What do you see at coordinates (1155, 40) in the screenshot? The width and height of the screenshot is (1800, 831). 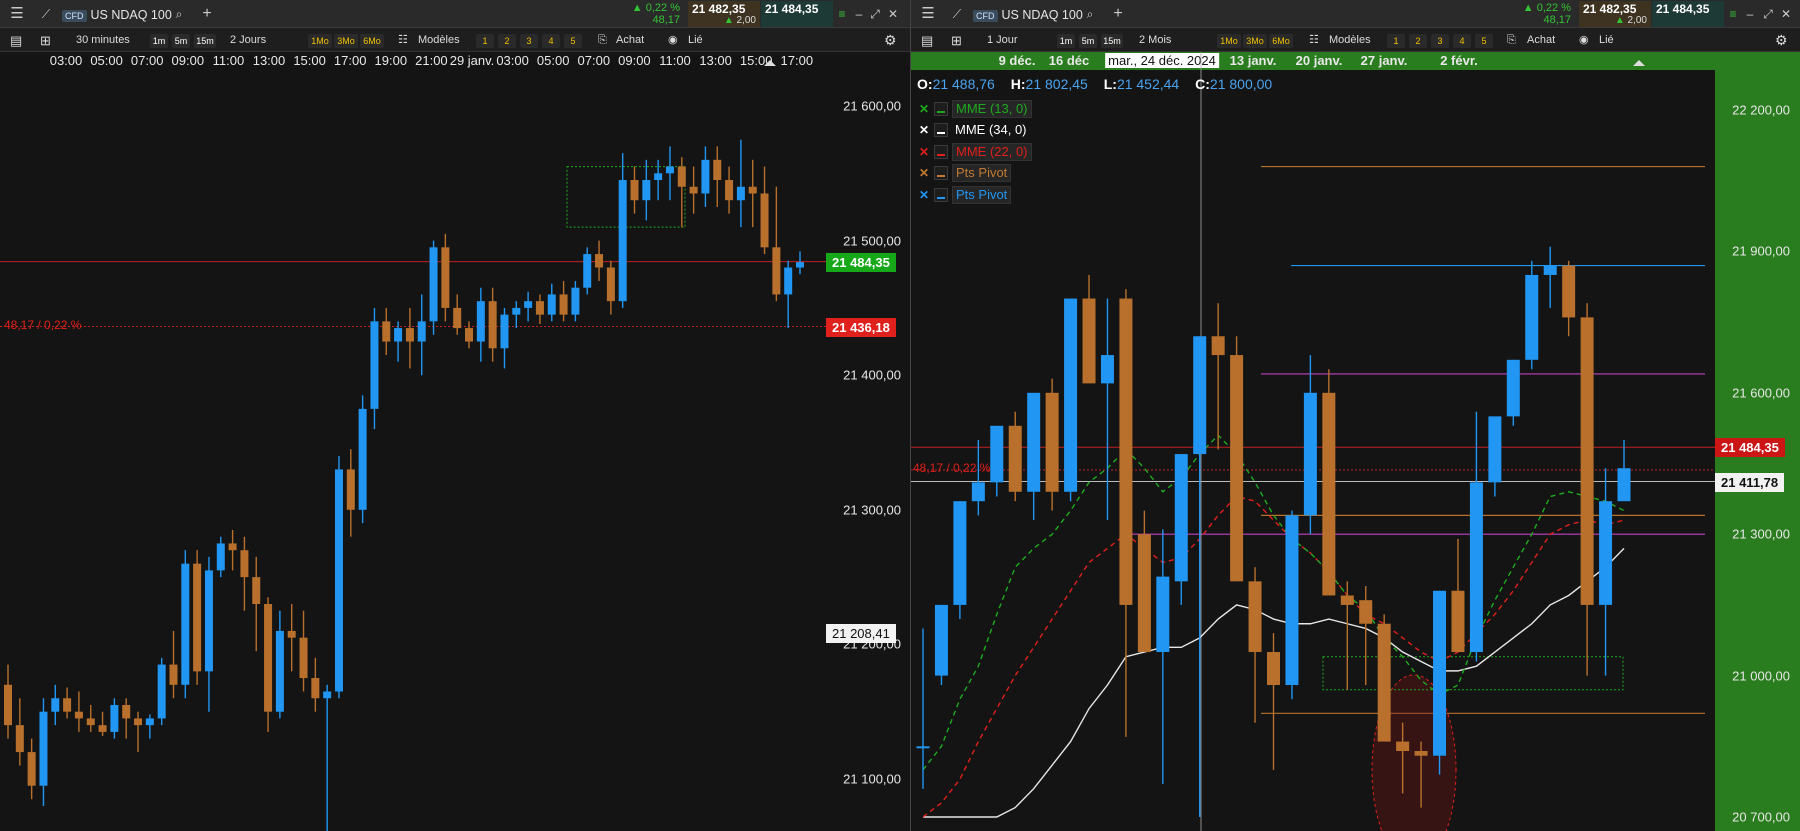 I see `period-select: 2 Mois` at bounding box center [1155, 40].